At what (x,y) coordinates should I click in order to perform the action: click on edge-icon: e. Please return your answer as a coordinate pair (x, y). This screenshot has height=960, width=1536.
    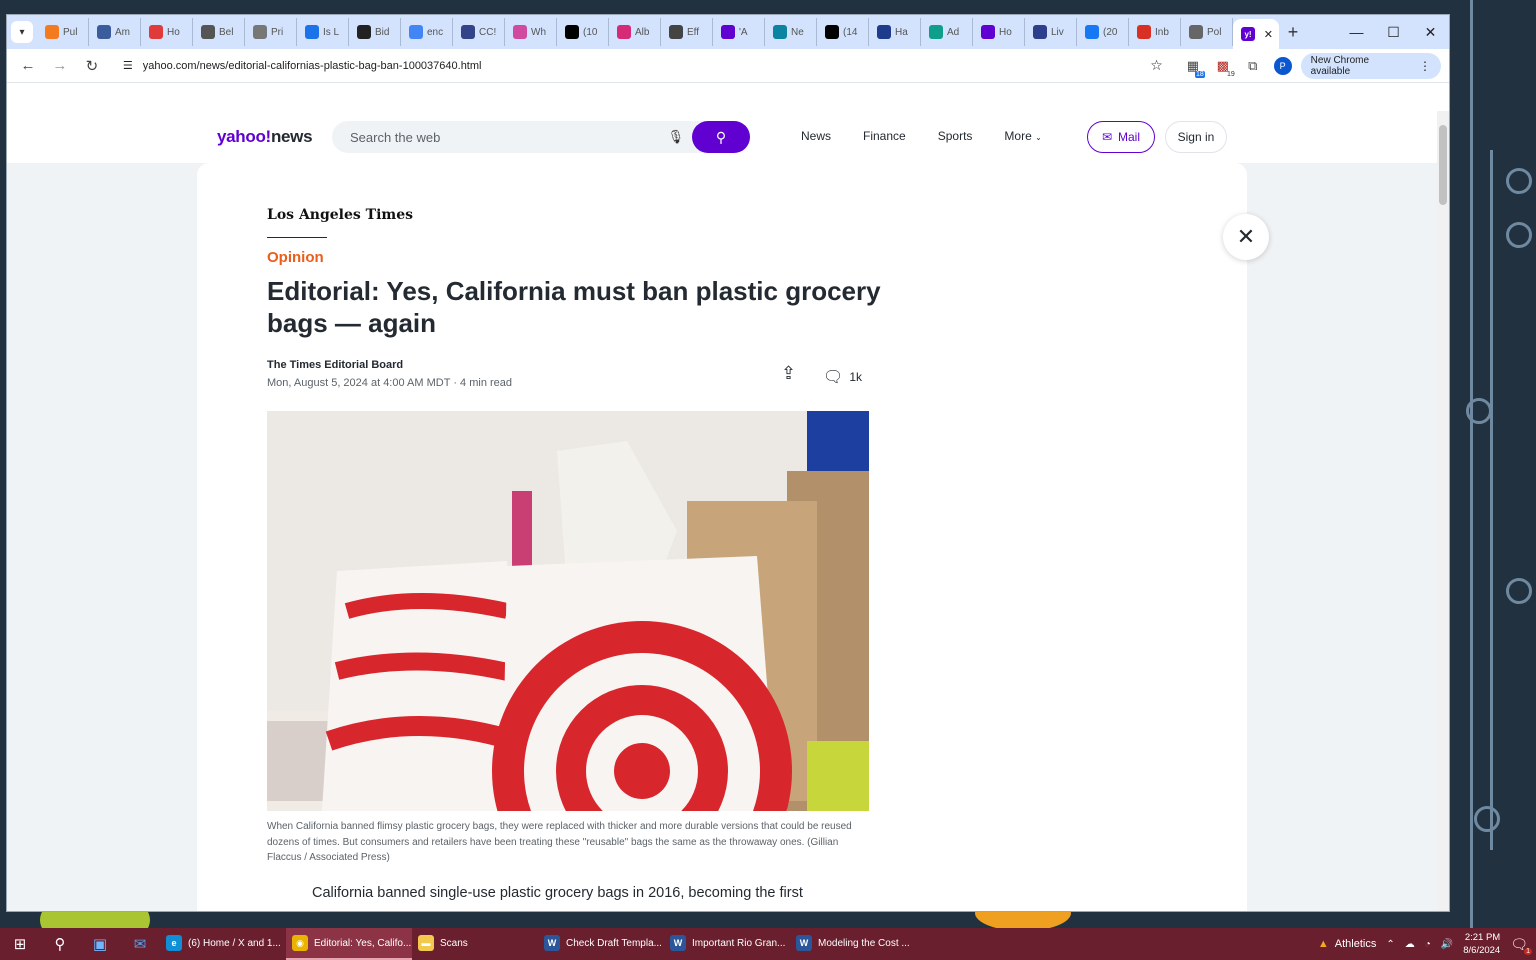
    Looking at the image, I should click on (174, 943).